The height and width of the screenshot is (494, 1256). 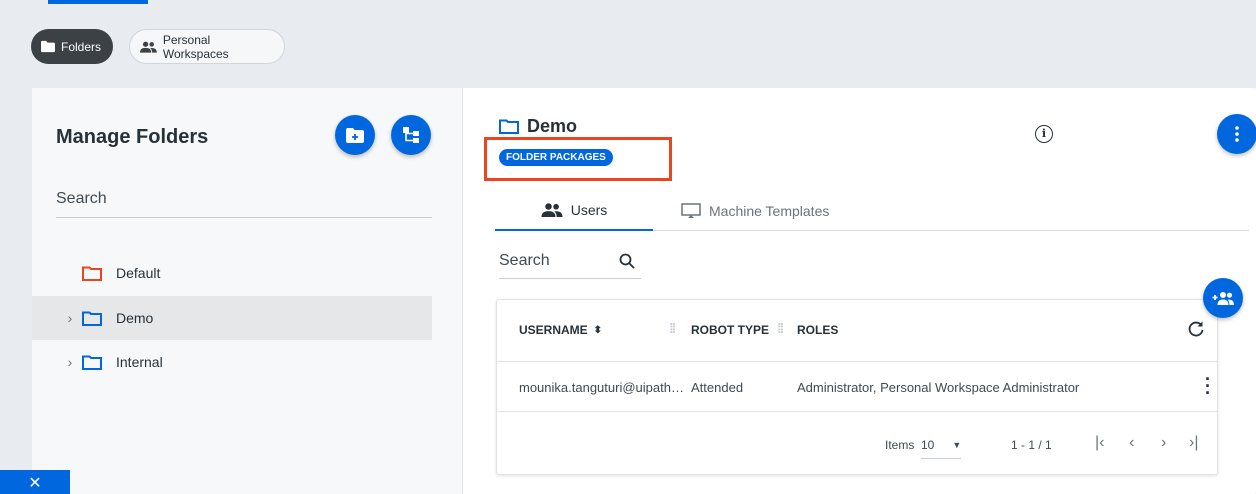 I want to click on folder-title: Demo, so click(x=538, y=126).